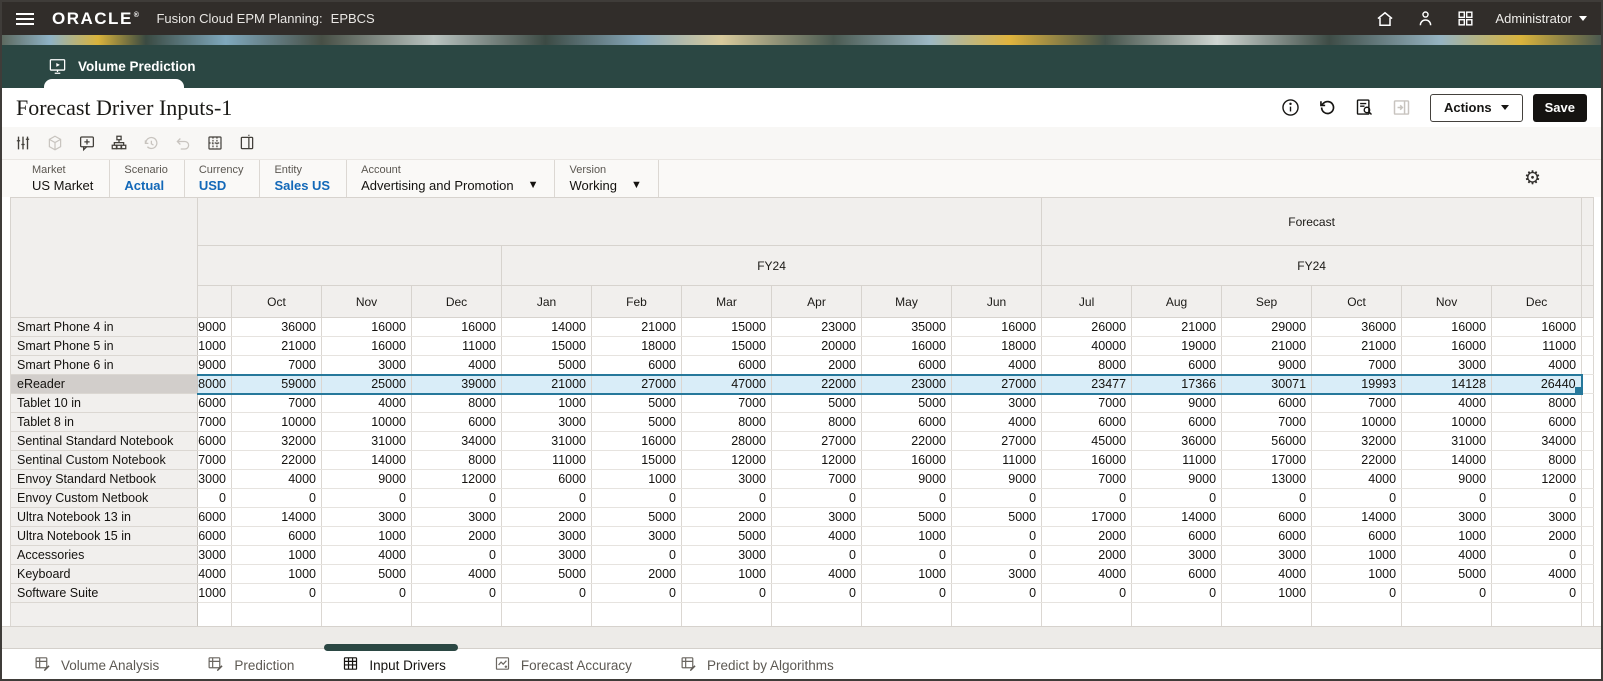 This screenshot has width=1603, height=681. I want to click on column-header-month: Oct, so click(276, 301).